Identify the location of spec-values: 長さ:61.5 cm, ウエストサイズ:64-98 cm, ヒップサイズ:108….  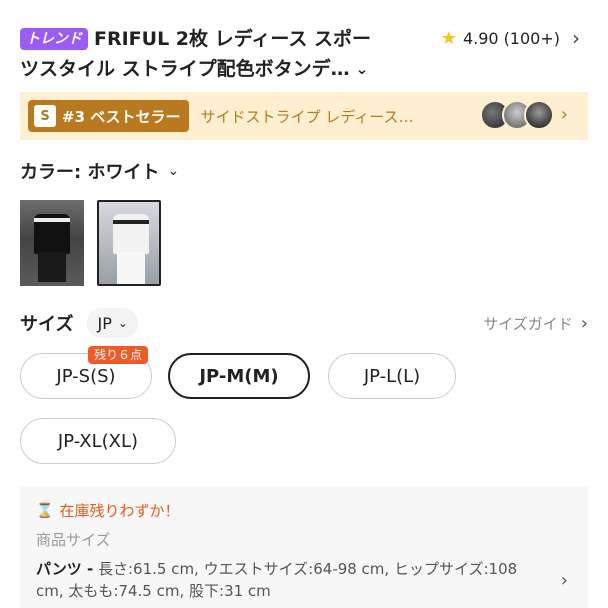
(277, 580).